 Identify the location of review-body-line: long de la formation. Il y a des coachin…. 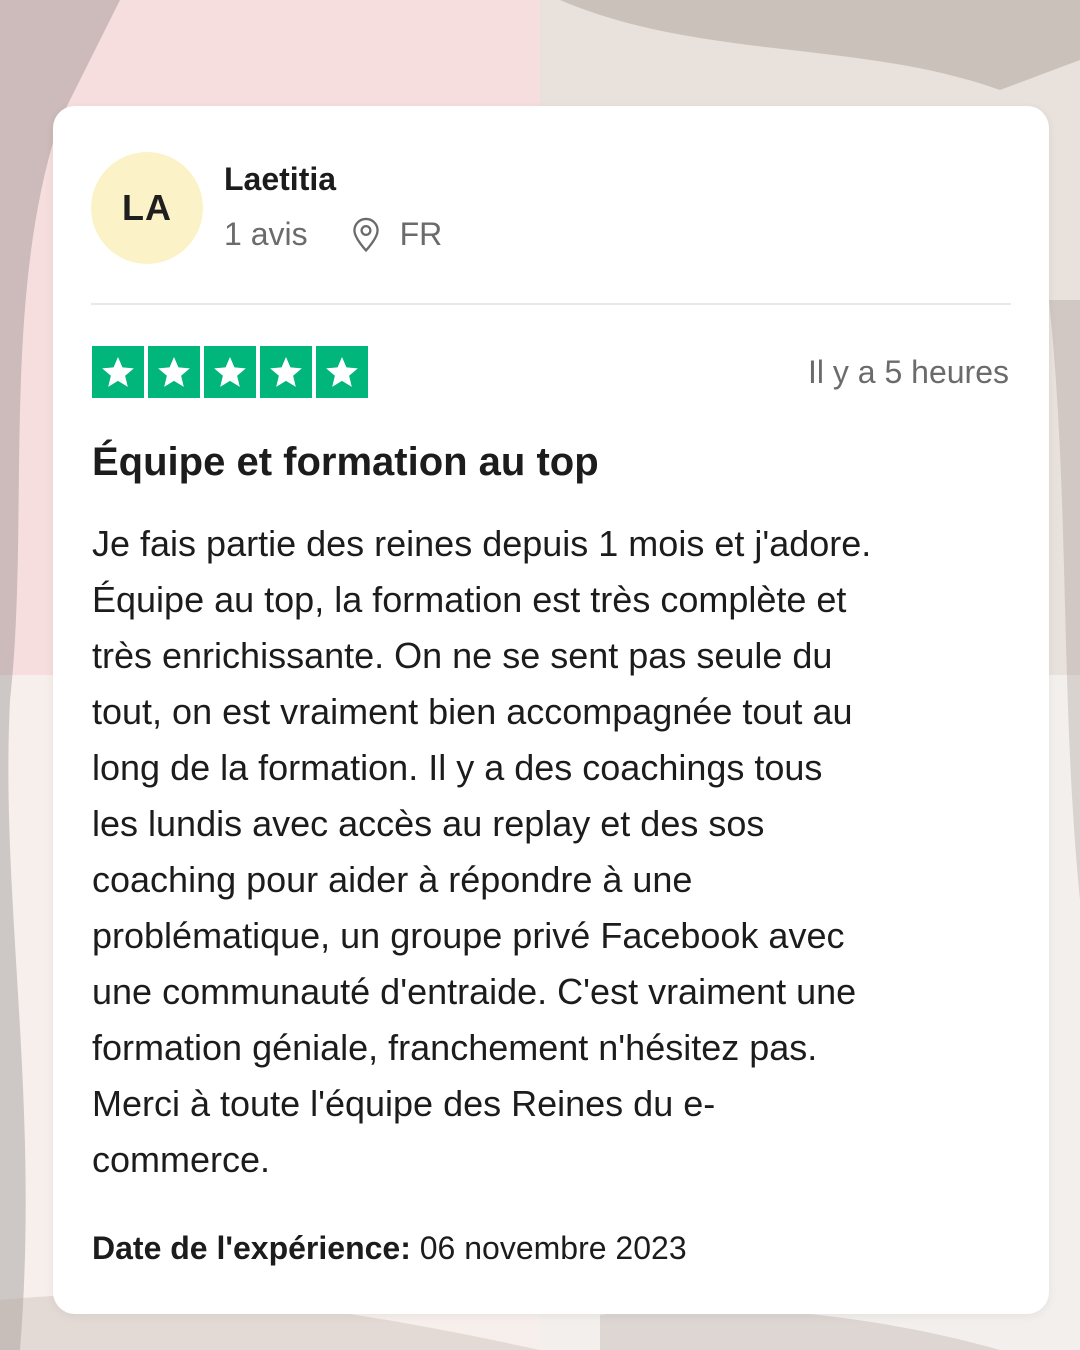
(457, 767).